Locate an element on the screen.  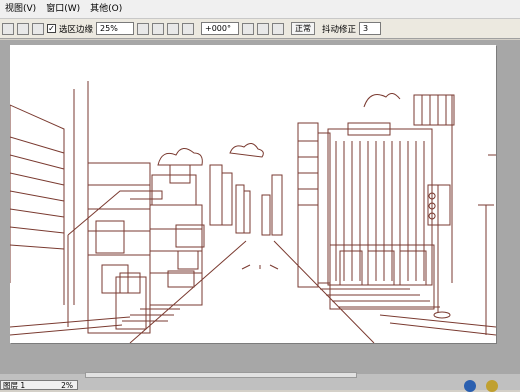
tool-a-button is located at coordinates (8, 28).